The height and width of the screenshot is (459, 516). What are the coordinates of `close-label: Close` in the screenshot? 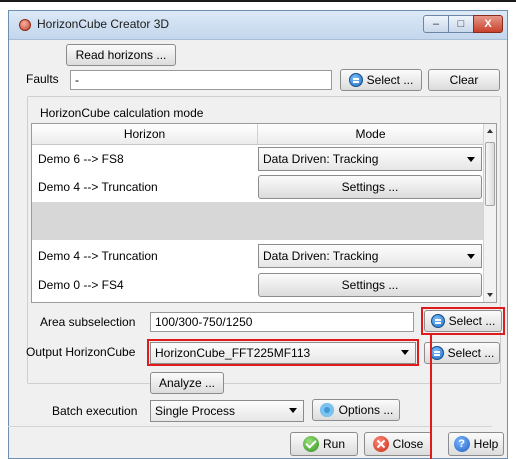 It's located at (408, 444).